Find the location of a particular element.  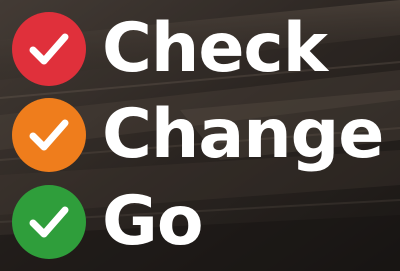

step-label-go: Go is located at coordinates (153, 221).